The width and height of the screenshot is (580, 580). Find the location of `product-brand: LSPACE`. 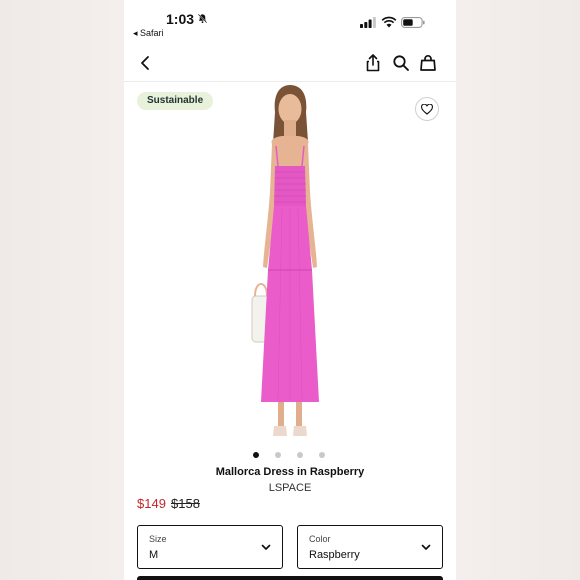

product-brand: LSPACE is located at coordinates (290, 488).